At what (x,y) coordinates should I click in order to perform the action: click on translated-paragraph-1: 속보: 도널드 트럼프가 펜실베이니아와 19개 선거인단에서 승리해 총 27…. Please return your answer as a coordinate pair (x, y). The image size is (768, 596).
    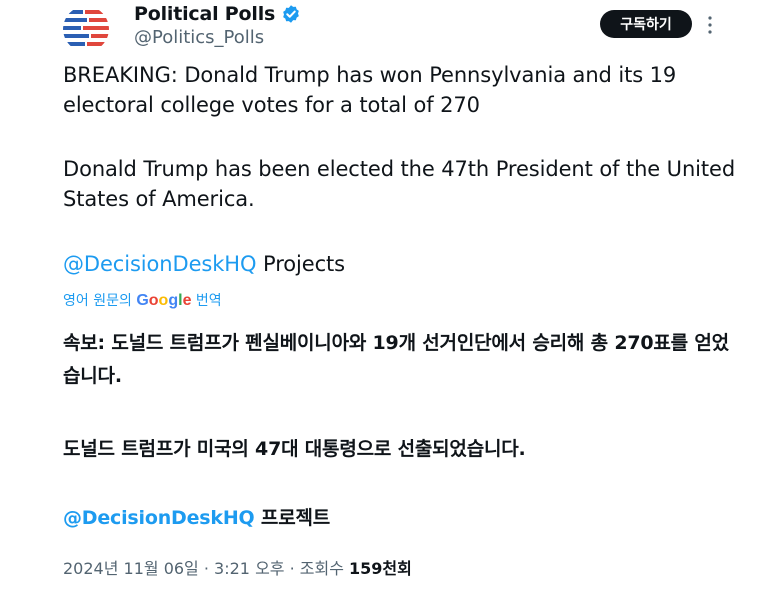
    Looking at the image, I should click on (396, 359).